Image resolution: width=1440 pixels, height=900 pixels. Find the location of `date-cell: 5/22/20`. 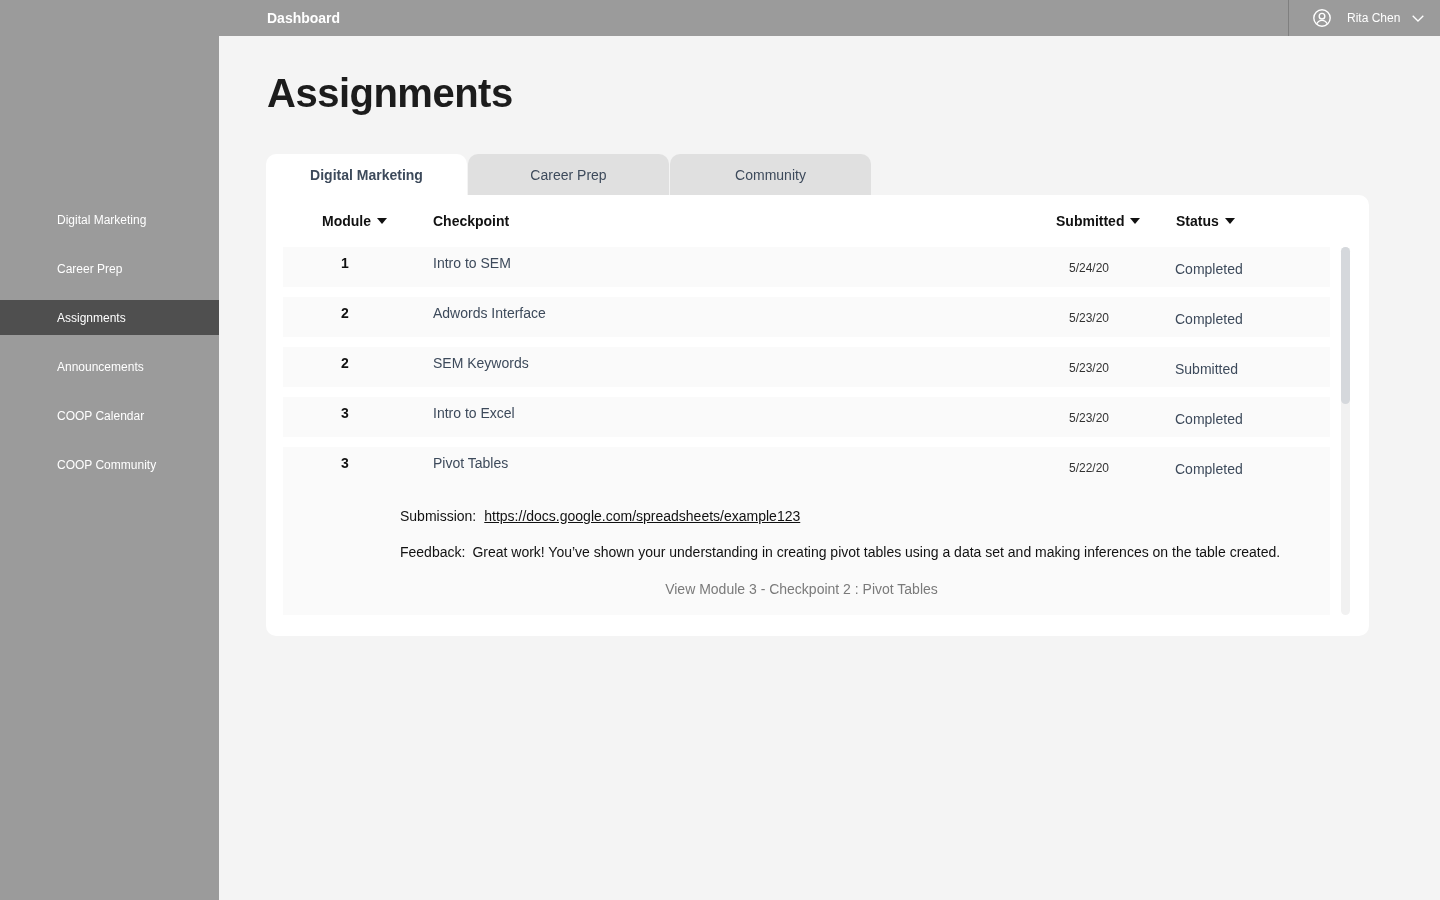

date-cell: 5/22/20 is located at coordinates (1089, 468).